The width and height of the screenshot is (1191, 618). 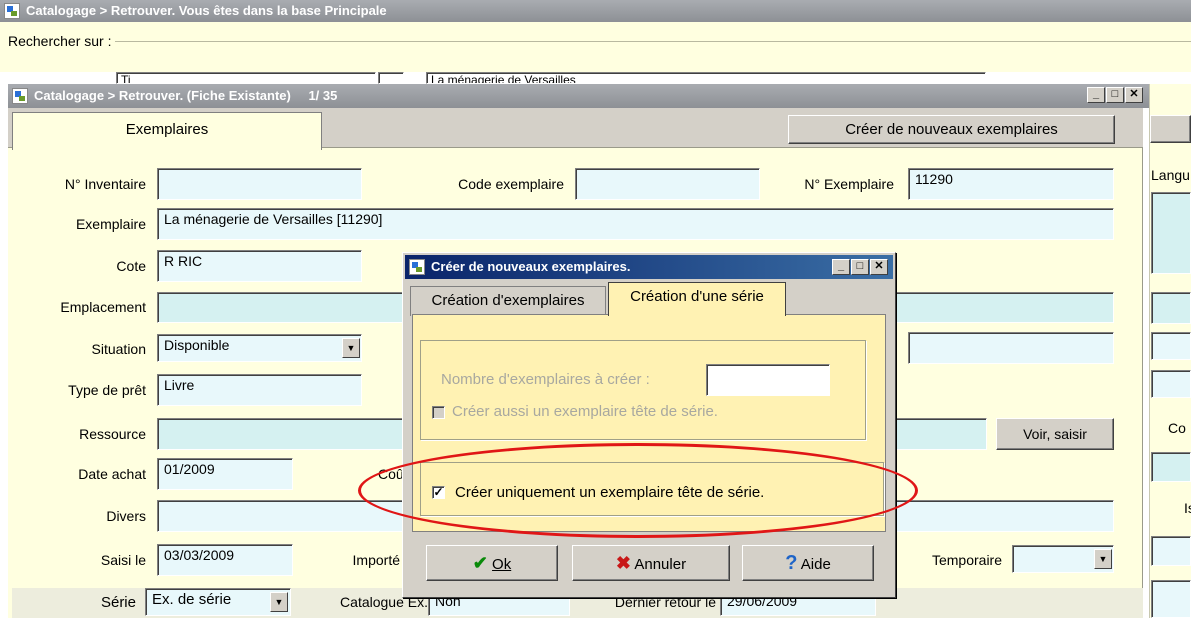 I want to click on nombre-exemplaires-input, so click(x=768, y=380).